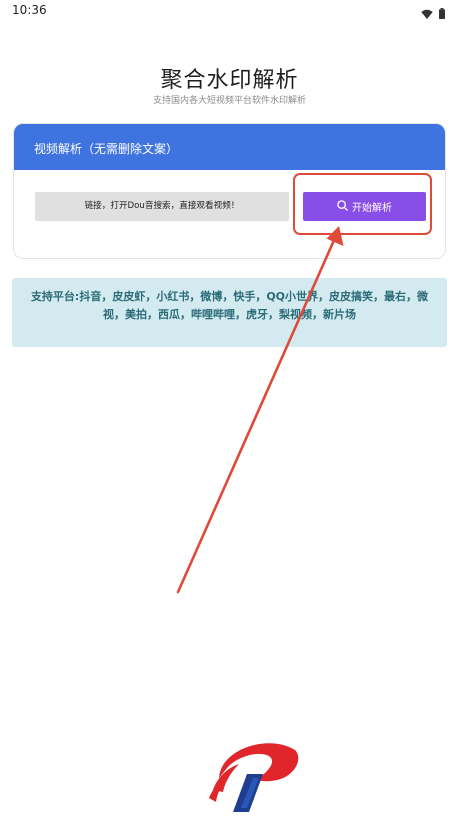 This screenshot has width=459, height=817. Describe the element at coordinates (254, 777) in the screenshot. I see `app-logo` at that location.